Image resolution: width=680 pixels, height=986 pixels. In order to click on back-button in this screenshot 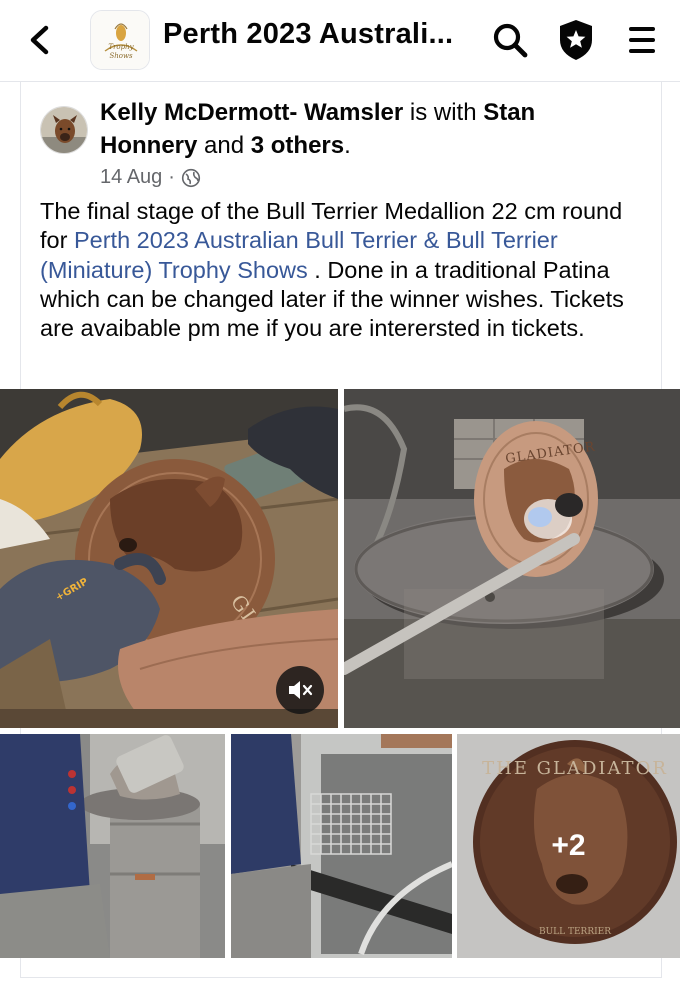, I will do `click(40, 40)`.